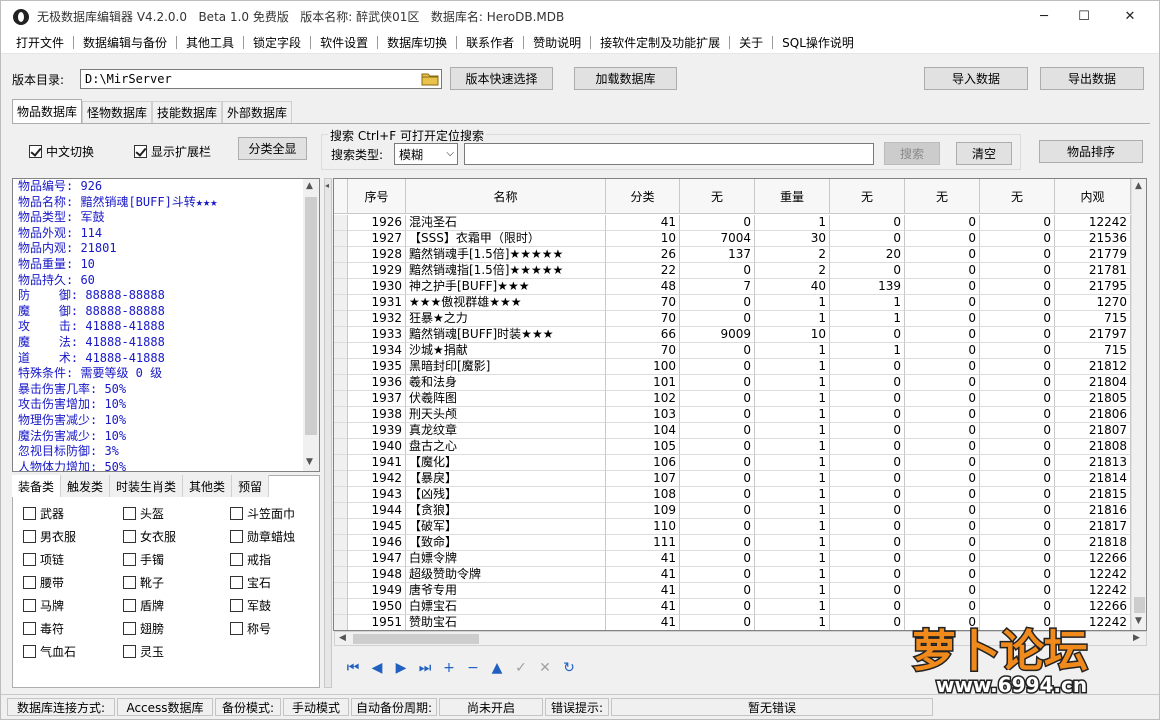  What do you see at coordinates (506, 239) in the screenshot?
I see `item-name-cell: 【SSS】衣霜甲（限时）` at bounding box center [506, 239].